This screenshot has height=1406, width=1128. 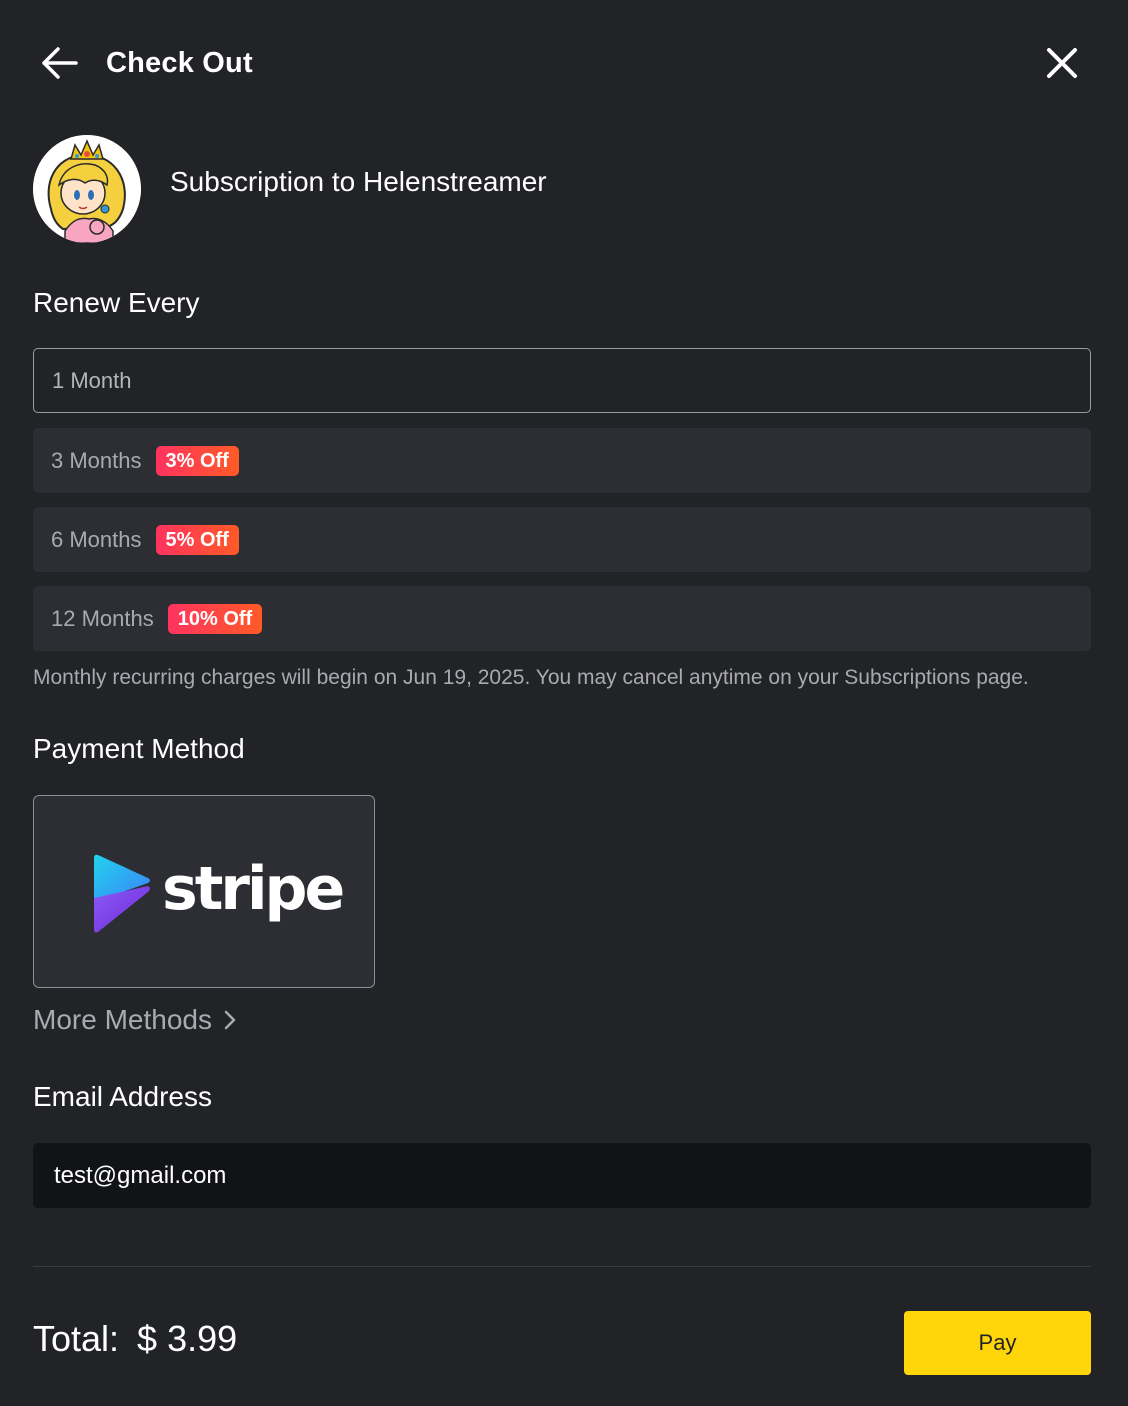 I want to click on subscription-title: Subscription to Helenstreamer, so click(x=358, y=181).